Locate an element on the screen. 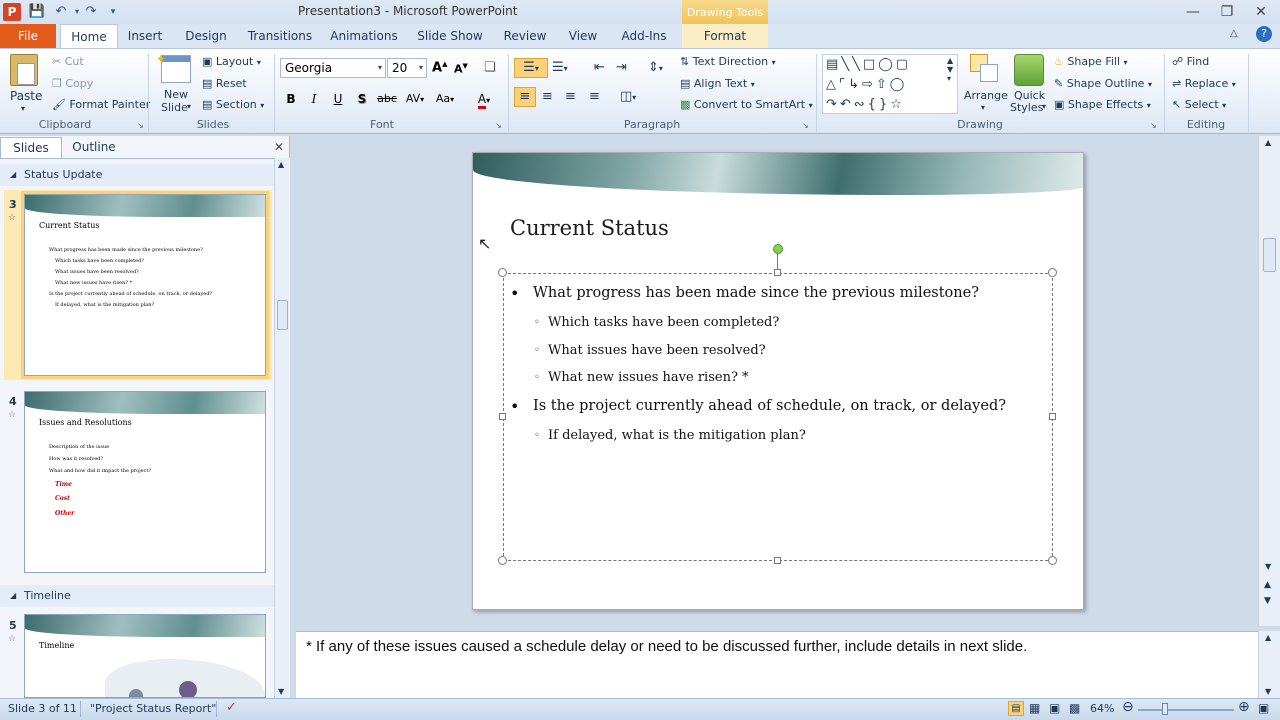  char-spacing-icon: AV▾ is located at coordinates (415, 99).